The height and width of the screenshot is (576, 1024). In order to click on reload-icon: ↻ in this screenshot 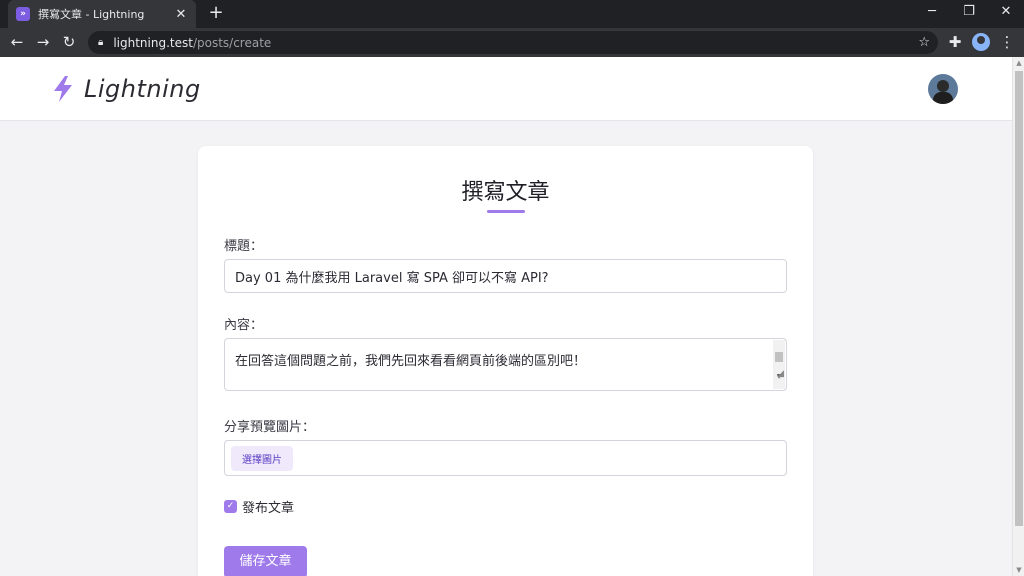, I will do `click(69, 42)`.